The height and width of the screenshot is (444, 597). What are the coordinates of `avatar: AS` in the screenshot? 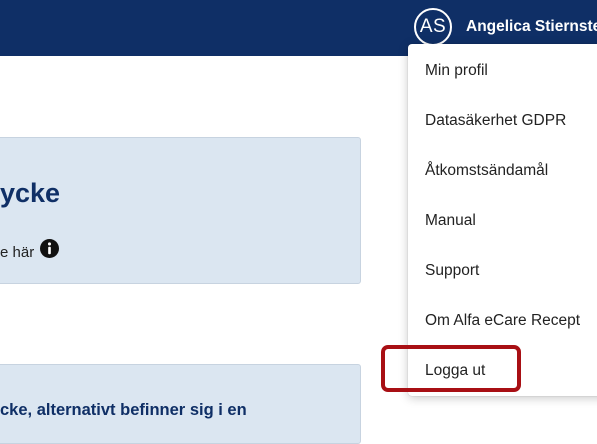 It's located at (433, 27).